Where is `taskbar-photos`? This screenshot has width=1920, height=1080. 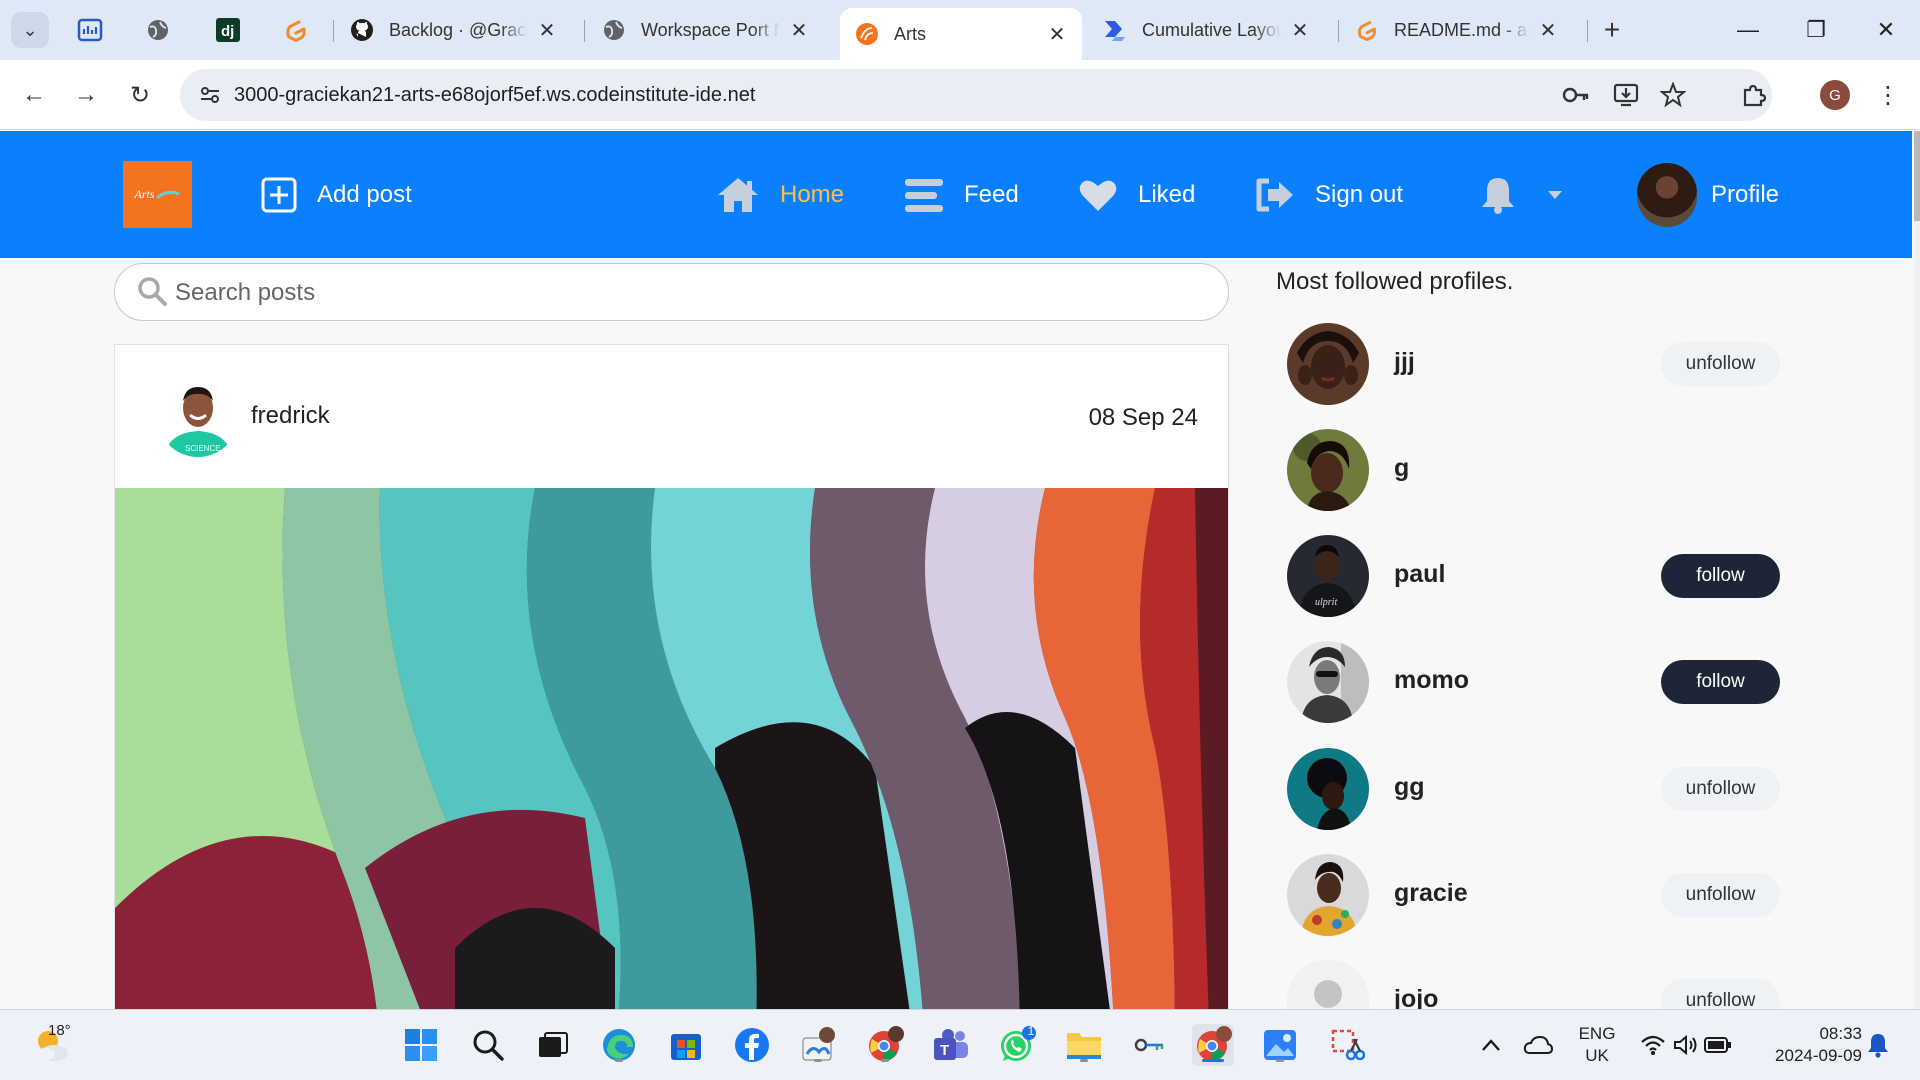 taskbar-photos is located at coordinates (1280, 1045).